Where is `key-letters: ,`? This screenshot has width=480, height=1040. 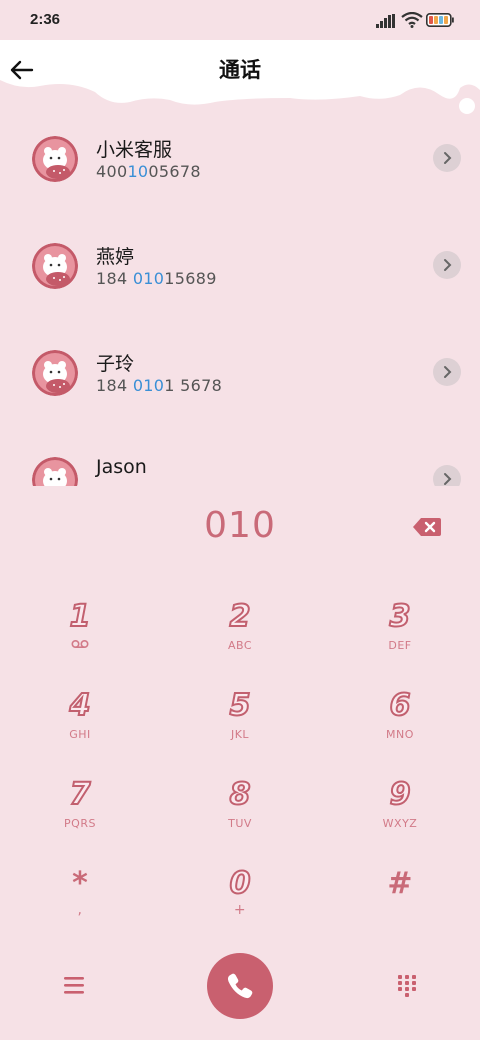
key-letters: , is located at coordinates (80, 910).